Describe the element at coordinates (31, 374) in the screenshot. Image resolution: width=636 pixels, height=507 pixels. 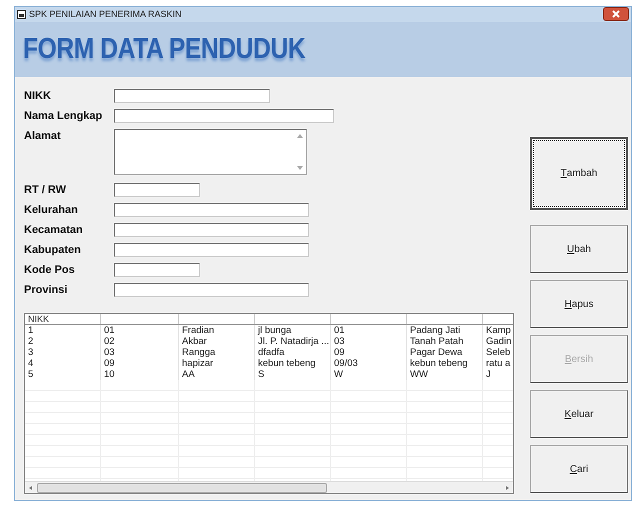
I see `table-cell: 5` at that location.